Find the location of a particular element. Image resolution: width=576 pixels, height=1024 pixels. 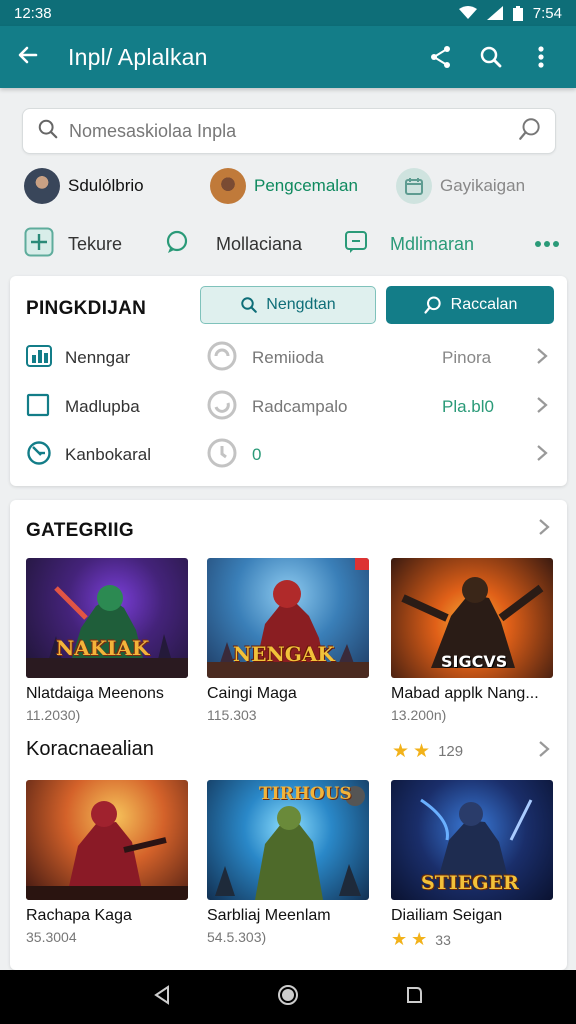

home-circle-icon is located at coordinates (288, 997).